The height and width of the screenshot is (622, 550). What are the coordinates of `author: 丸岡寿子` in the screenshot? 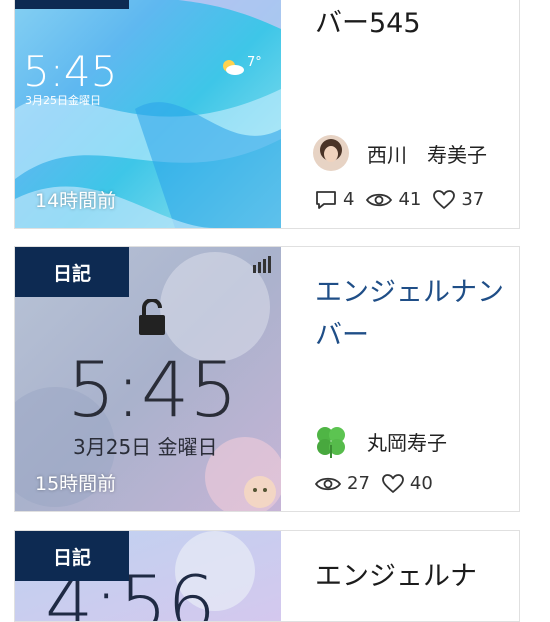 It's located at (380, 441).